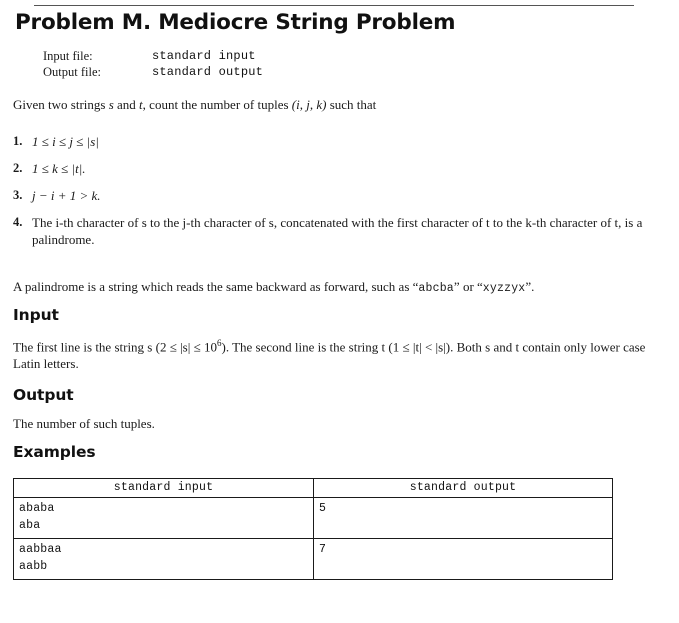 This screenshot has height=623, width=679. I want to click on example-output-cell: 5, so click(463, 518).